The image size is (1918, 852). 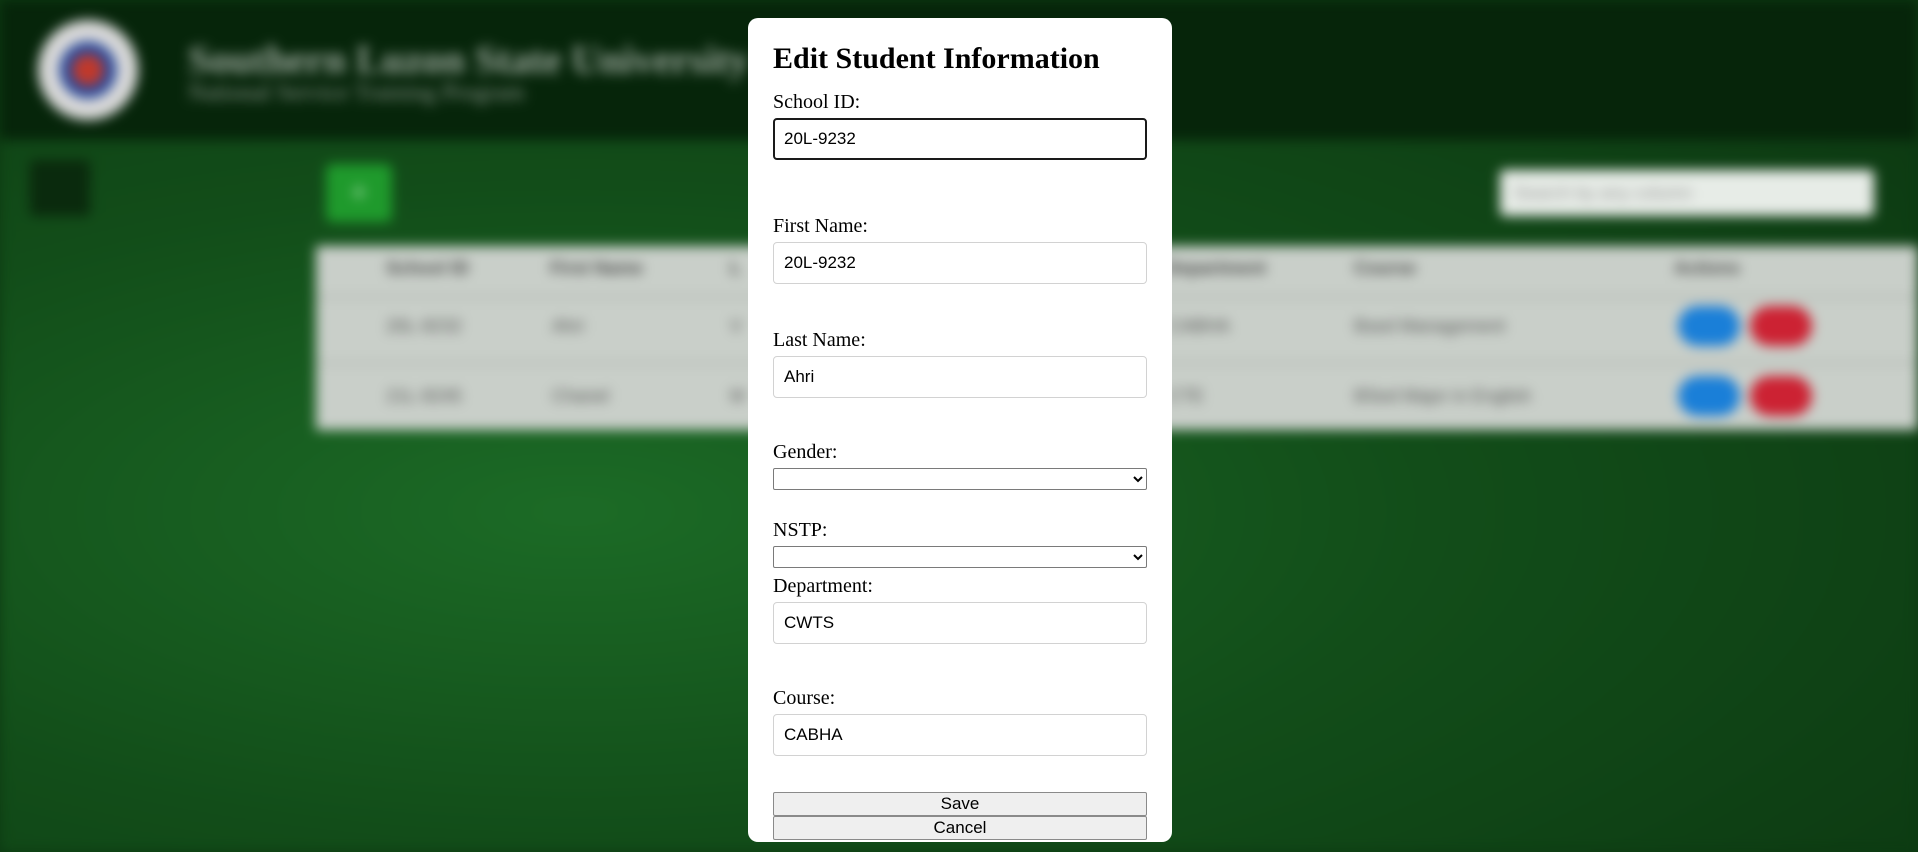 I want to click on school-id-label: School ID:, so click(x=817, y=102).